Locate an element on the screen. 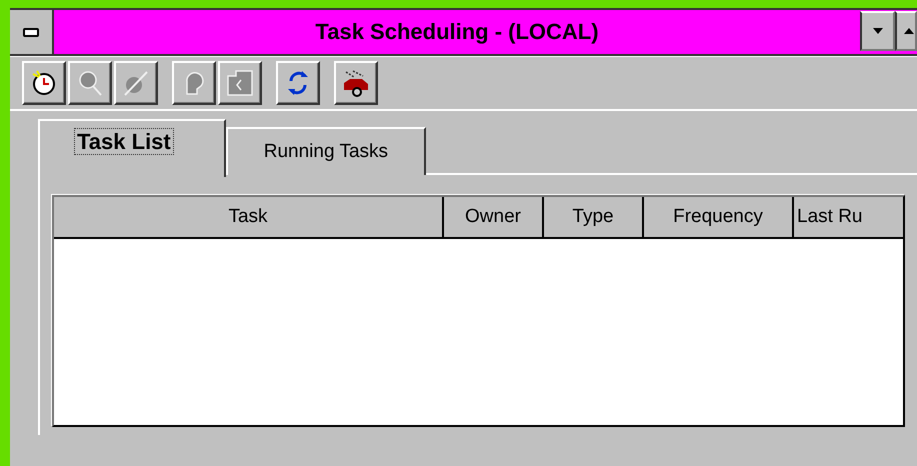  column-header: Last Ru is located at coordinates (848, 217).